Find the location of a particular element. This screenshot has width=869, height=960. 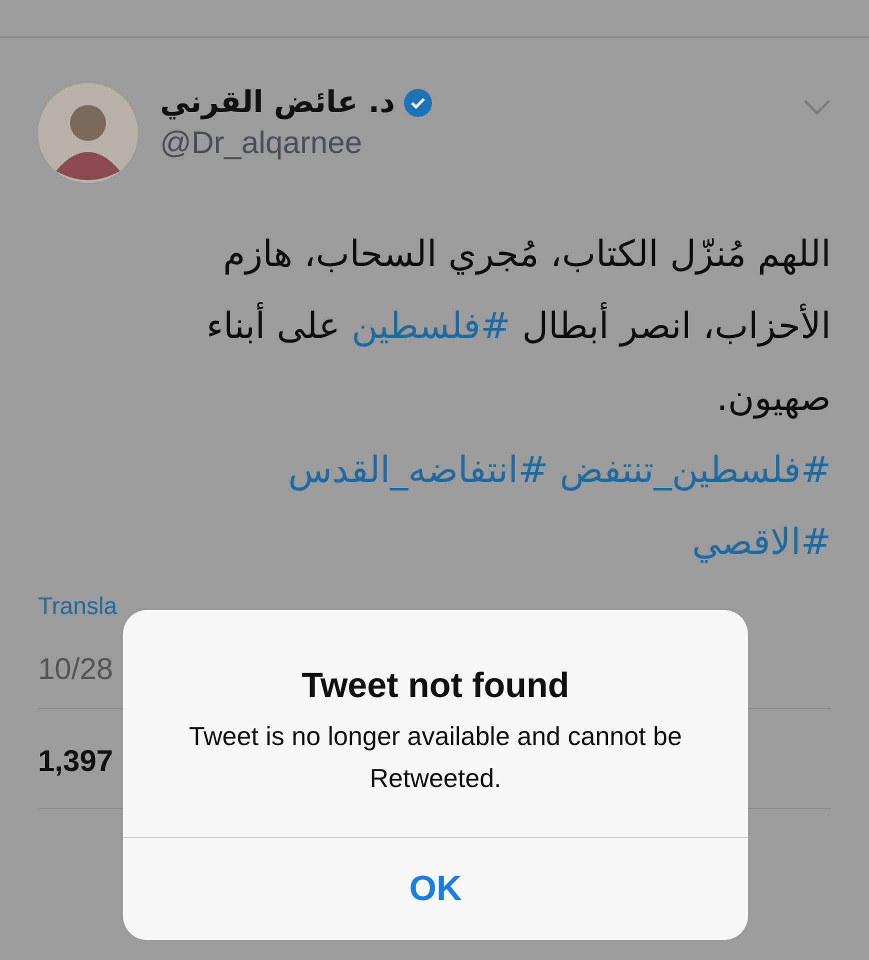

author-handle: @Dr_alqarnee is located at coordinates (262, 143).